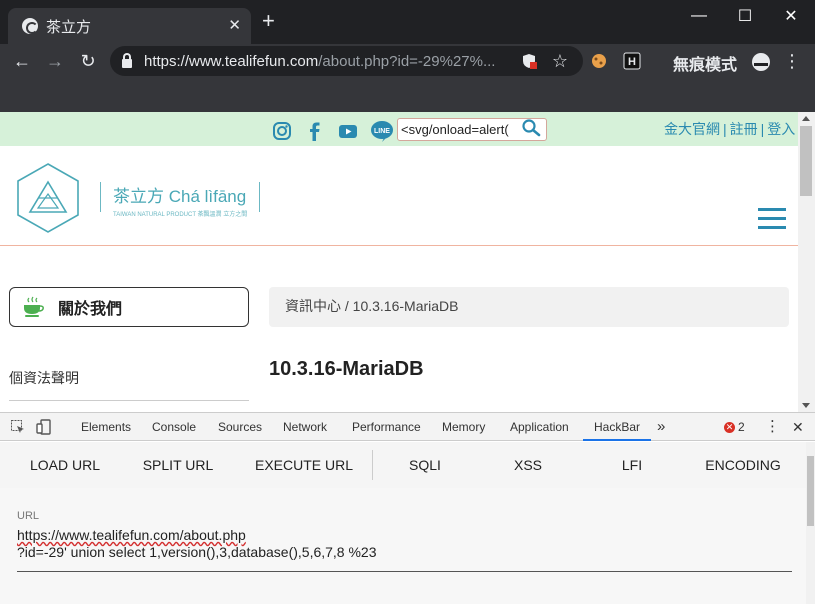  What do you see at coordinates (129, 307) in the screenshot?
I see `about-us-button: 關於我們` at bounding box center [129, 307].